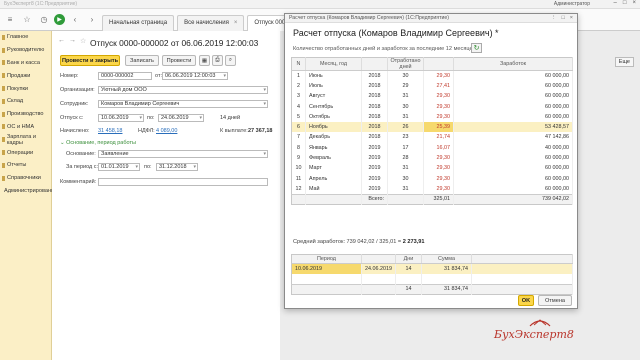 This screenshot has width=640, height=360. I want to click on sidebar-item: ОС и НМА, so click(25, 127).